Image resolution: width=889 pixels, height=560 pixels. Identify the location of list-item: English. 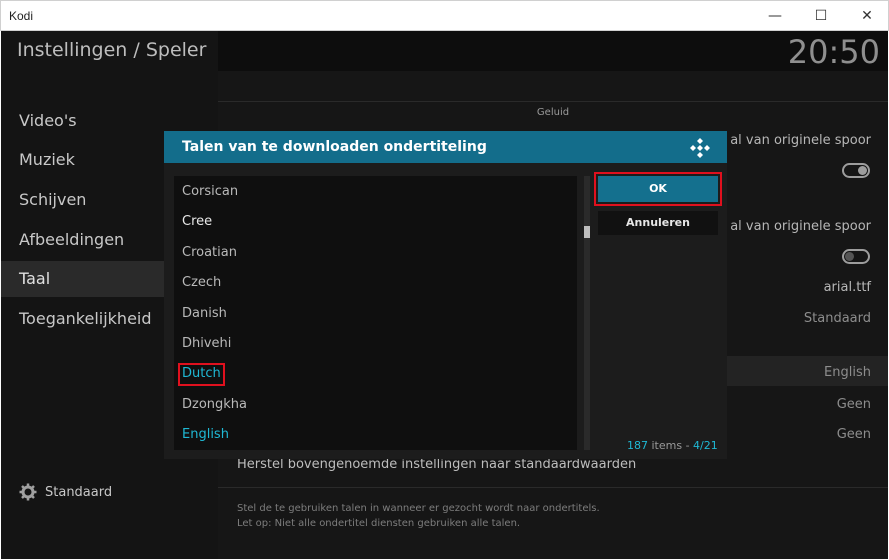
(205, 434).